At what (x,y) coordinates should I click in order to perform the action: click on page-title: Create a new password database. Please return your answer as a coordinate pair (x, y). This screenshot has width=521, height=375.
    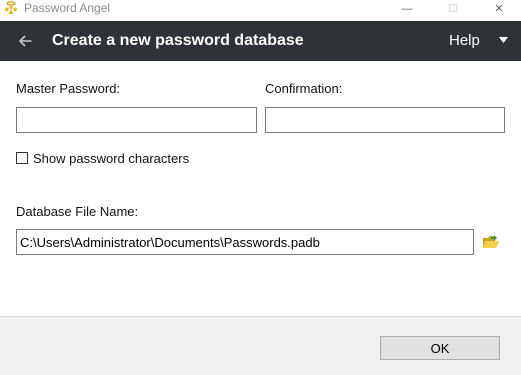
    Looking at the image, I should click on (178, 40).